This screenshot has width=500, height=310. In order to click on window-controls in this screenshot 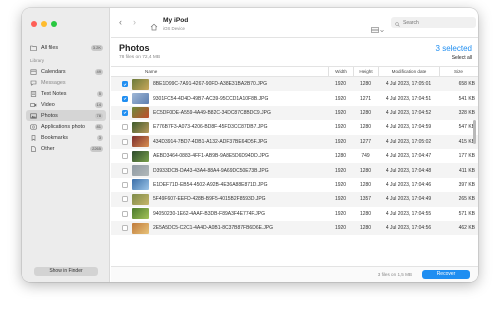, I will do `click(44, 24)`.